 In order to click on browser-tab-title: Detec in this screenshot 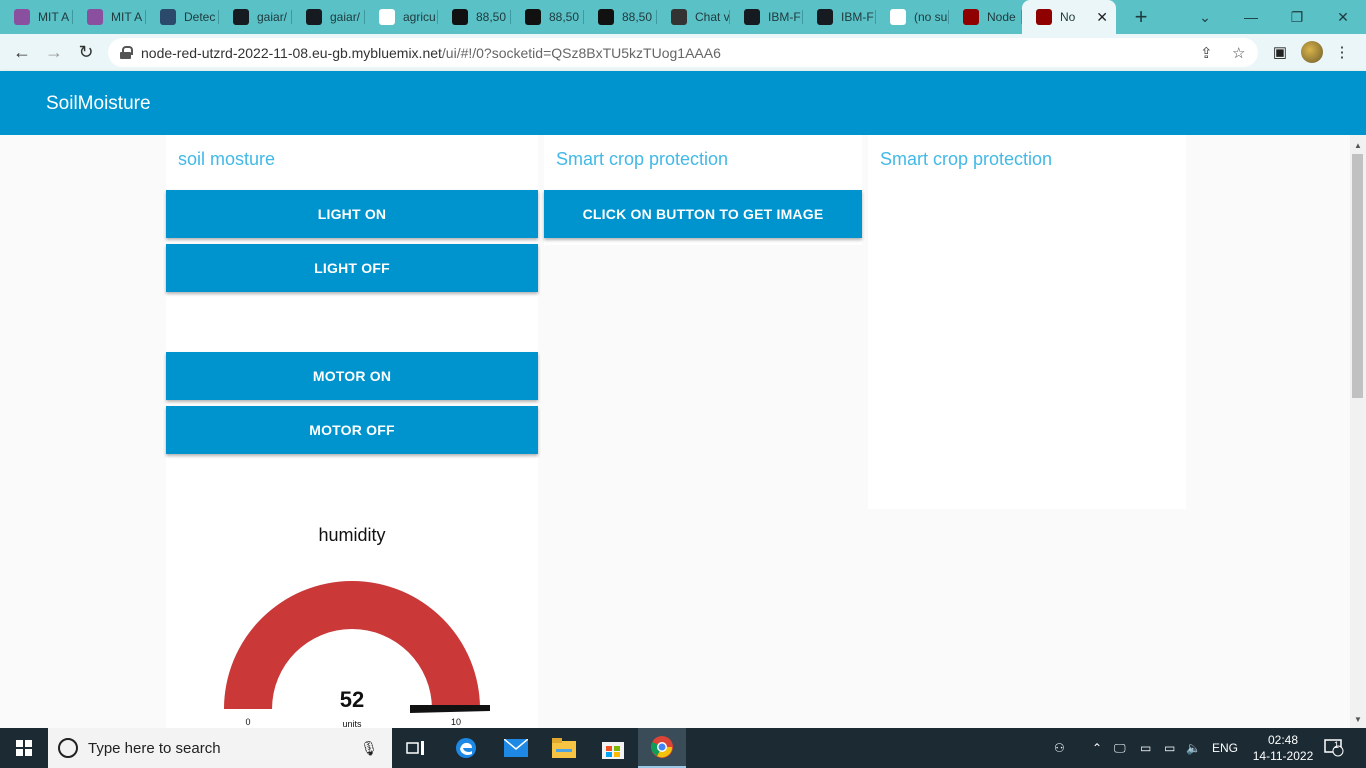, I will do `click(200, 17)`.